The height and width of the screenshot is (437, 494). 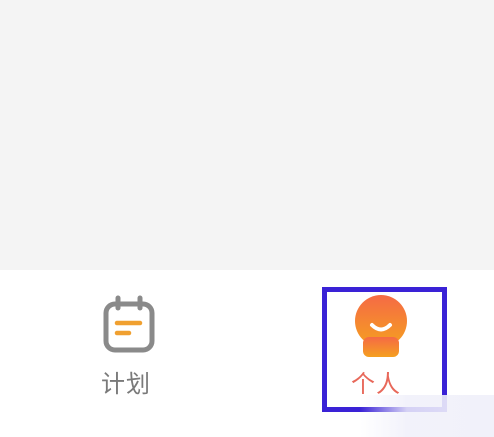 I want to click on tab-personal-label: 个人, so click(x=376, y=384).